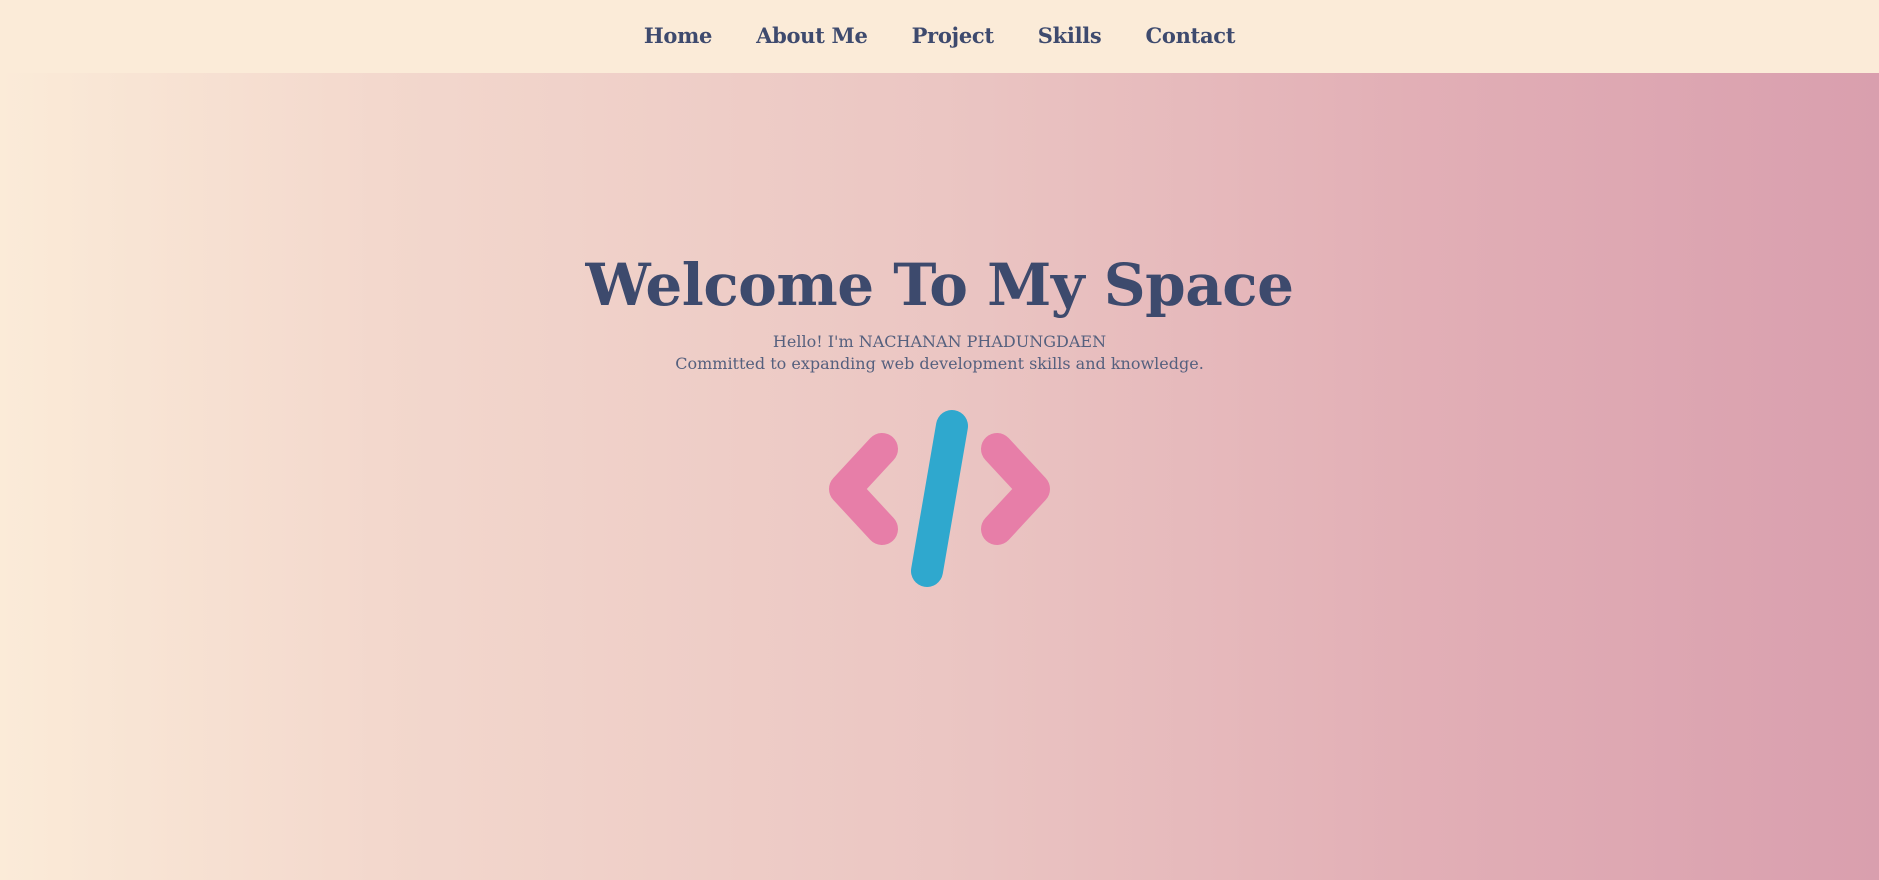 This screenshot has width=1879, height=880. What do you see at coordinates (678, 35) in the screenshot?
I see `nav-item-home: Home` at bounding box center [678, 35].